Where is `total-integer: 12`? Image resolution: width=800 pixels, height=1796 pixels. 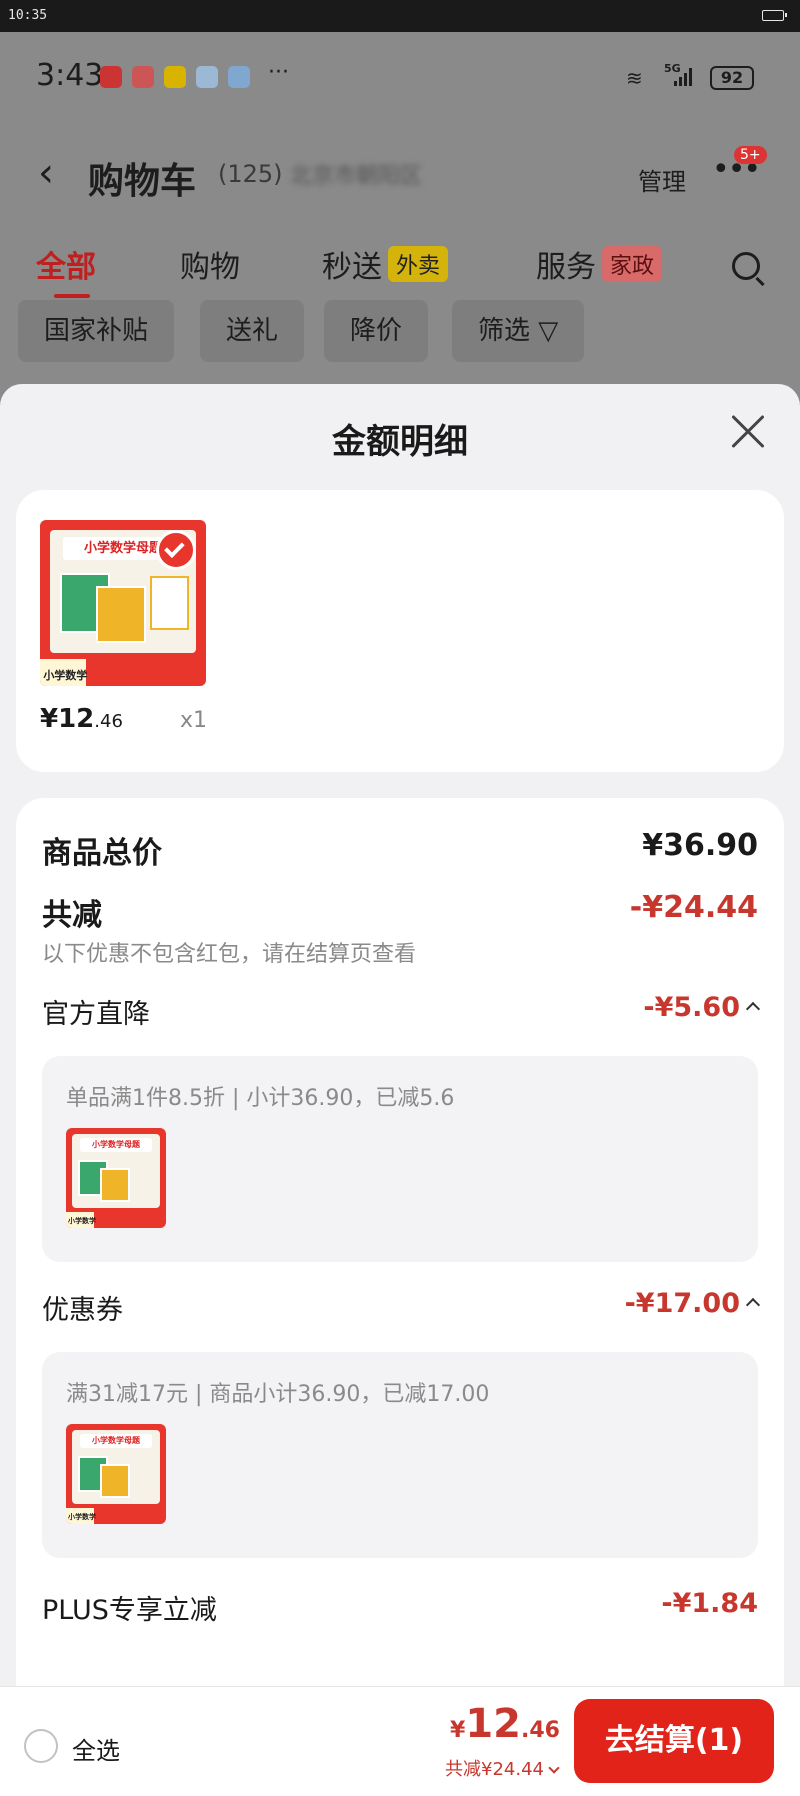
total-integer: 12 is located at coordinates (493, 1724).